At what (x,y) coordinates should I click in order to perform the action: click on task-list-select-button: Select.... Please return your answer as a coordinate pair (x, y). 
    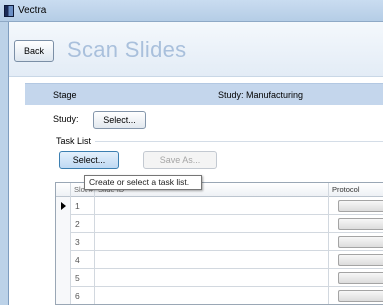
    Looking at the image, I should click on (89, 160).